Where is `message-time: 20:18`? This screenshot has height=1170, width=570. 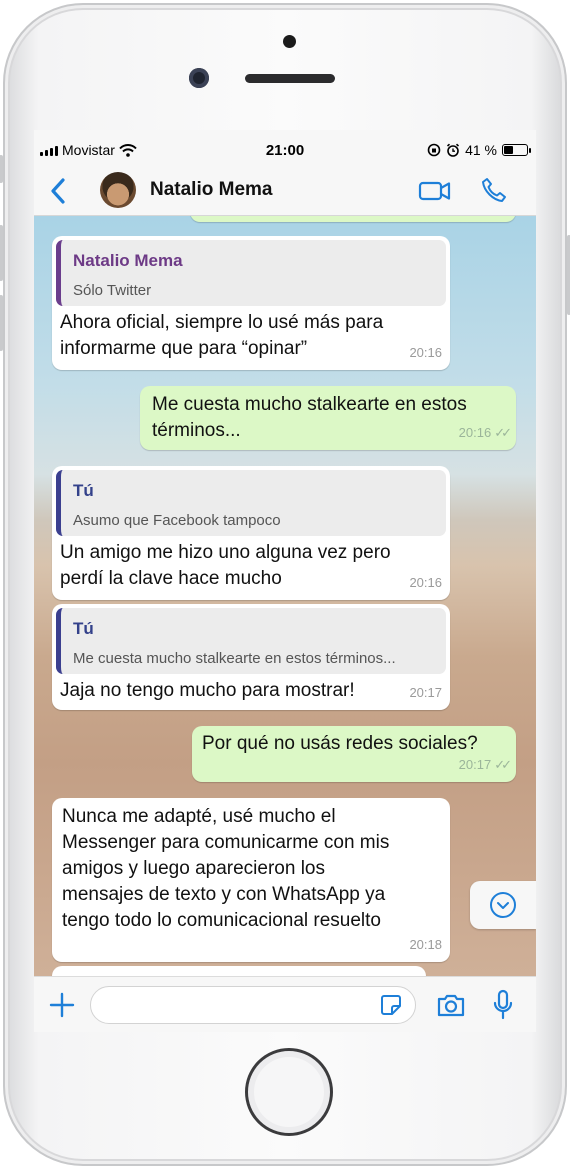
message-time: 20:18 is located at coordinates (425, 944).